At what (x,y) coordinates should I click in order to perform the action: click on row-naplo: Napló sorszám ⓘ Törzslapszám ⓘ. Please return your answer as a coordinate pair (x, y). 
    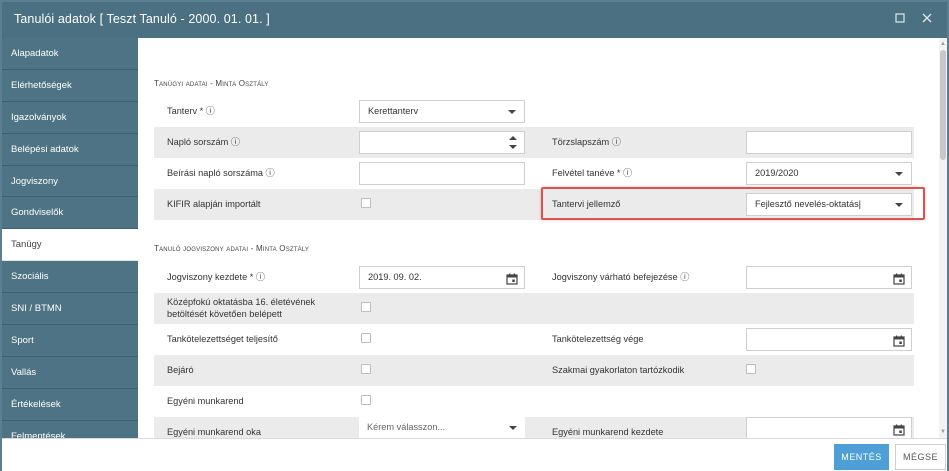
    Looking at the image, I should click on (534, 142).